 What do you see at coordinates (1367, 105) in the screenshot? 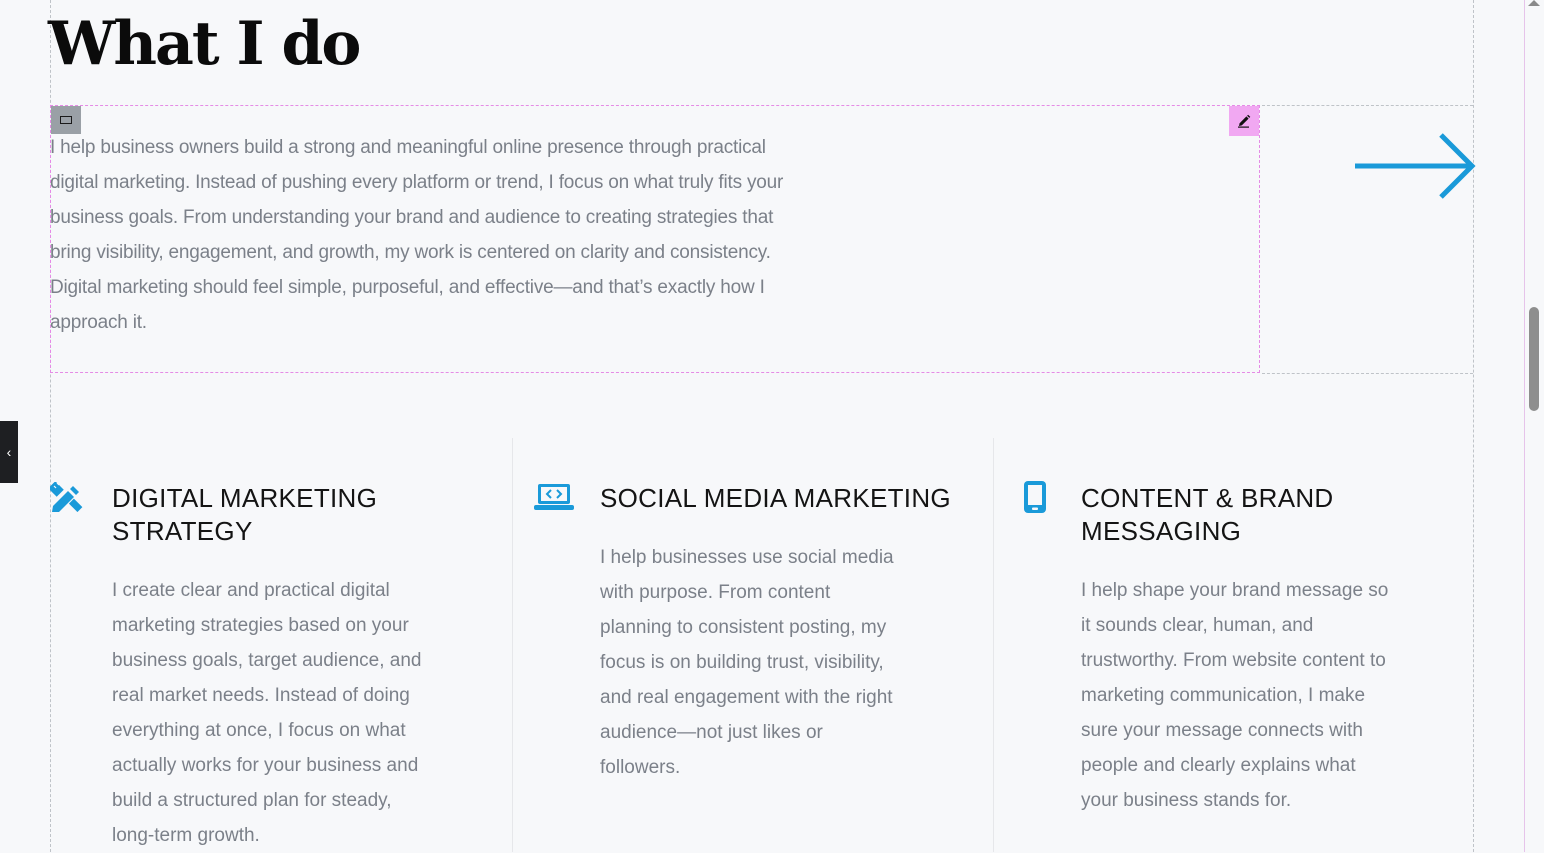
I see `row-guide-top` at bounding box center [1367, 105].